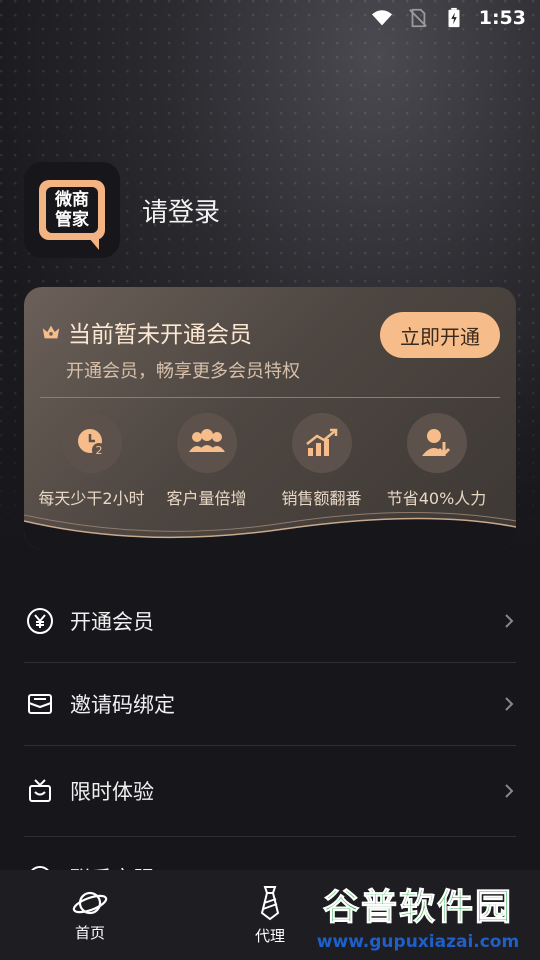 This screenshot has width=540, height=960. Describe the element at coordinates (270, 902) in the screenshot. I see `tie-icon` at that location.